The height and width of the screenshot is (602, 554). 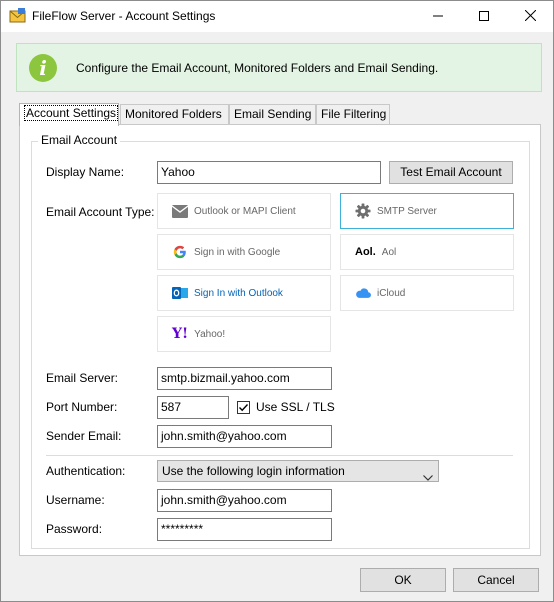 I want to click on outlook-icon, so click(x=180, y=293).